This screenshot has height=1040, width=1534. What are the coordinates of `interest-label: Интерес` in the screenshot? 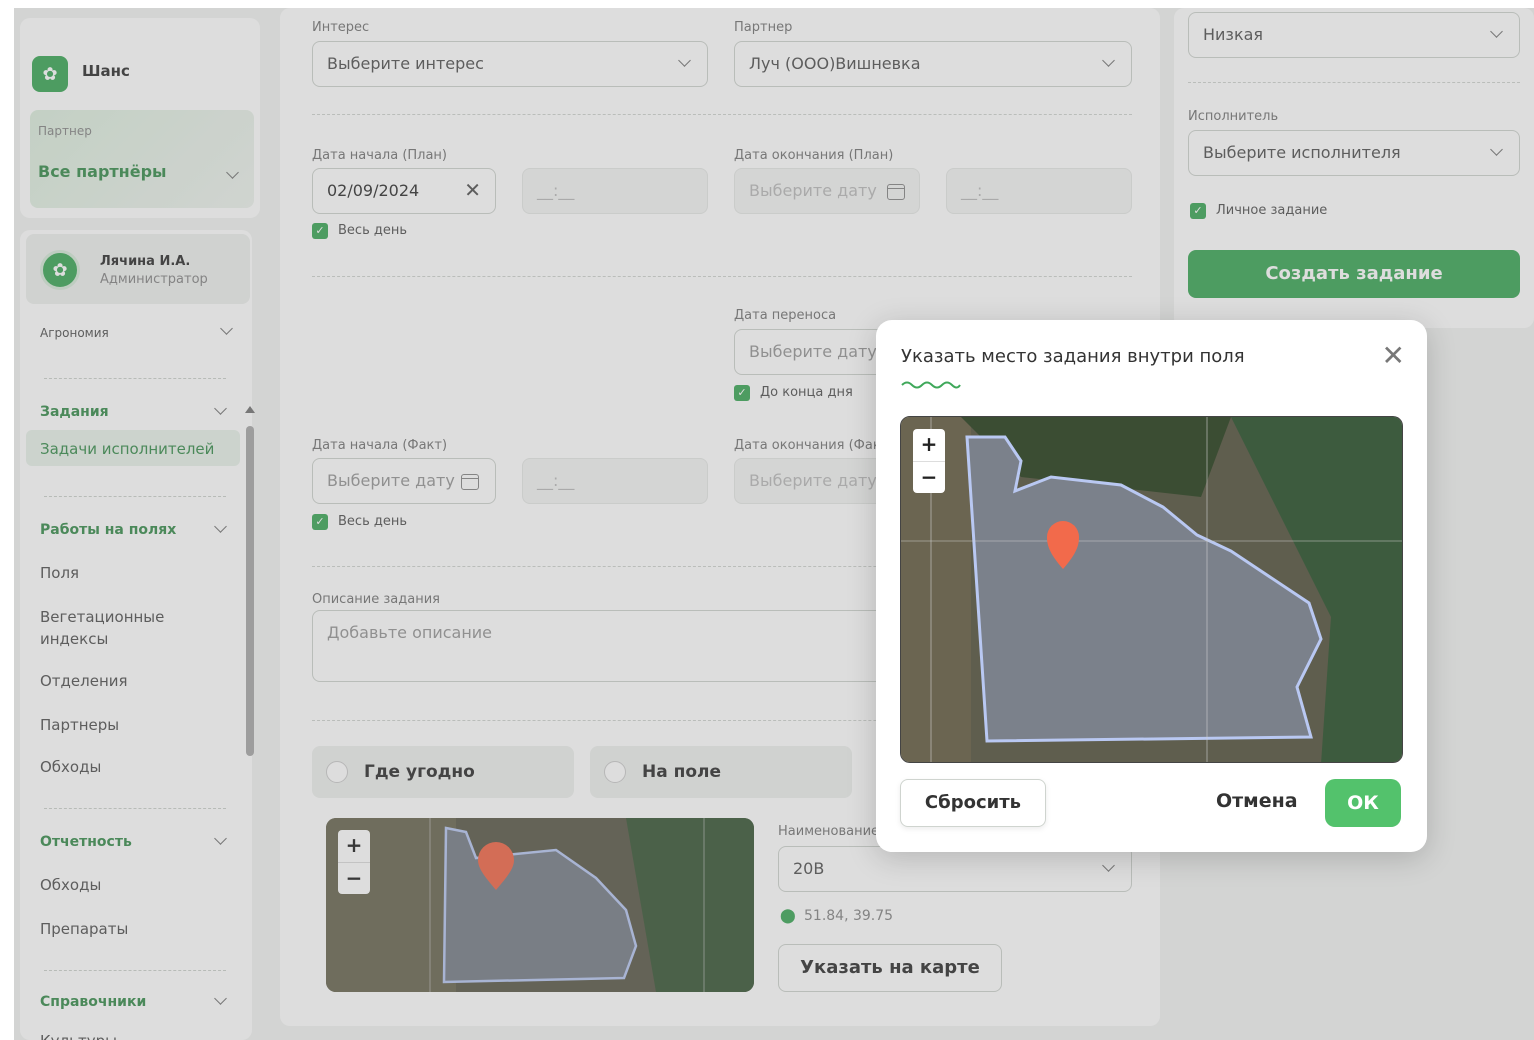 It's located at (341, 27).